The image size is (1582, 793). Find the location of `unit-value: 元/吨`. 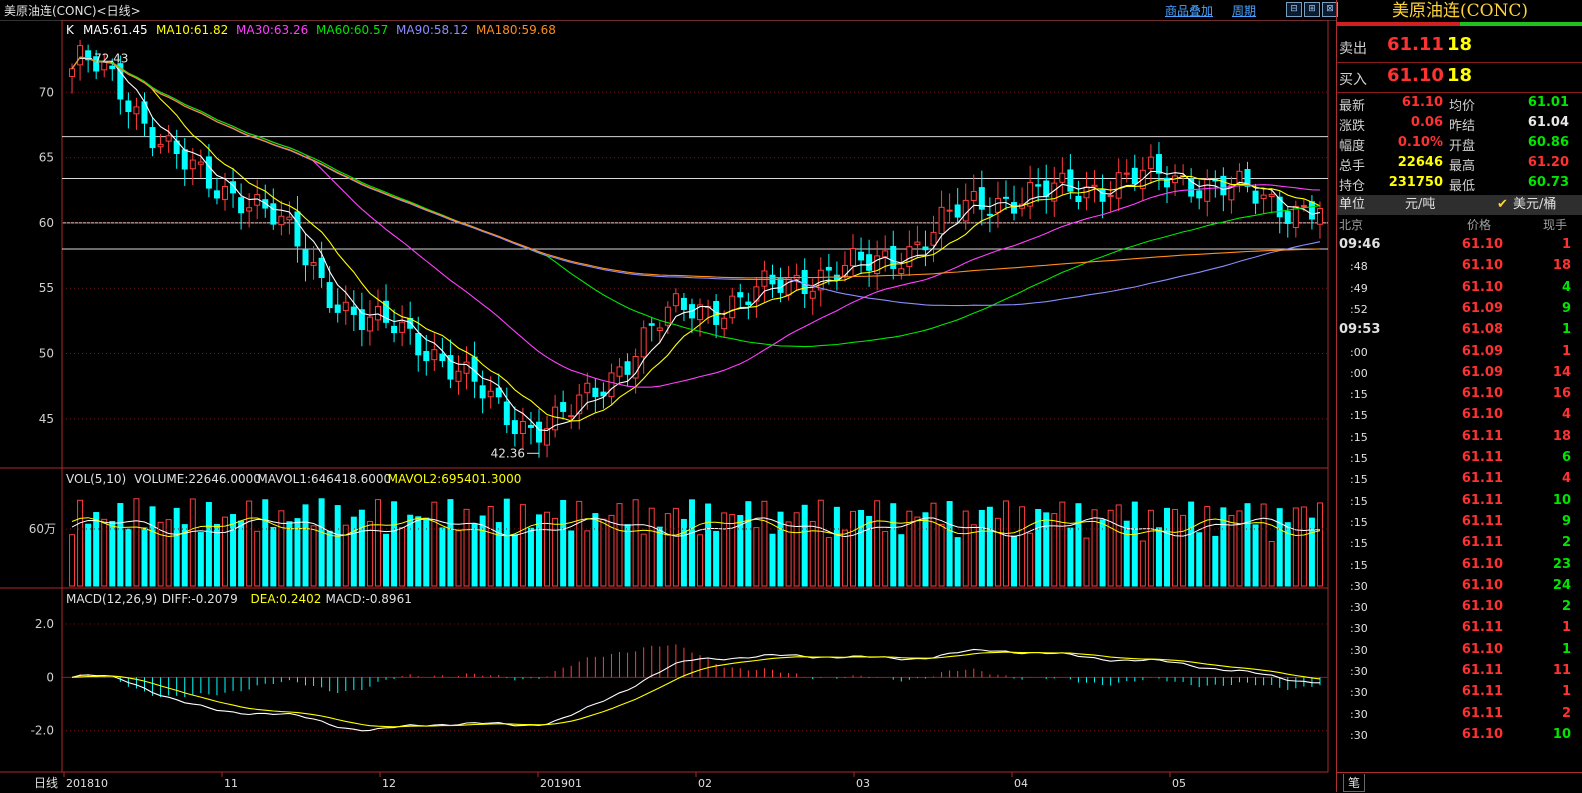

unit-value: 元/吨 is located at coordinates (1420, 205).